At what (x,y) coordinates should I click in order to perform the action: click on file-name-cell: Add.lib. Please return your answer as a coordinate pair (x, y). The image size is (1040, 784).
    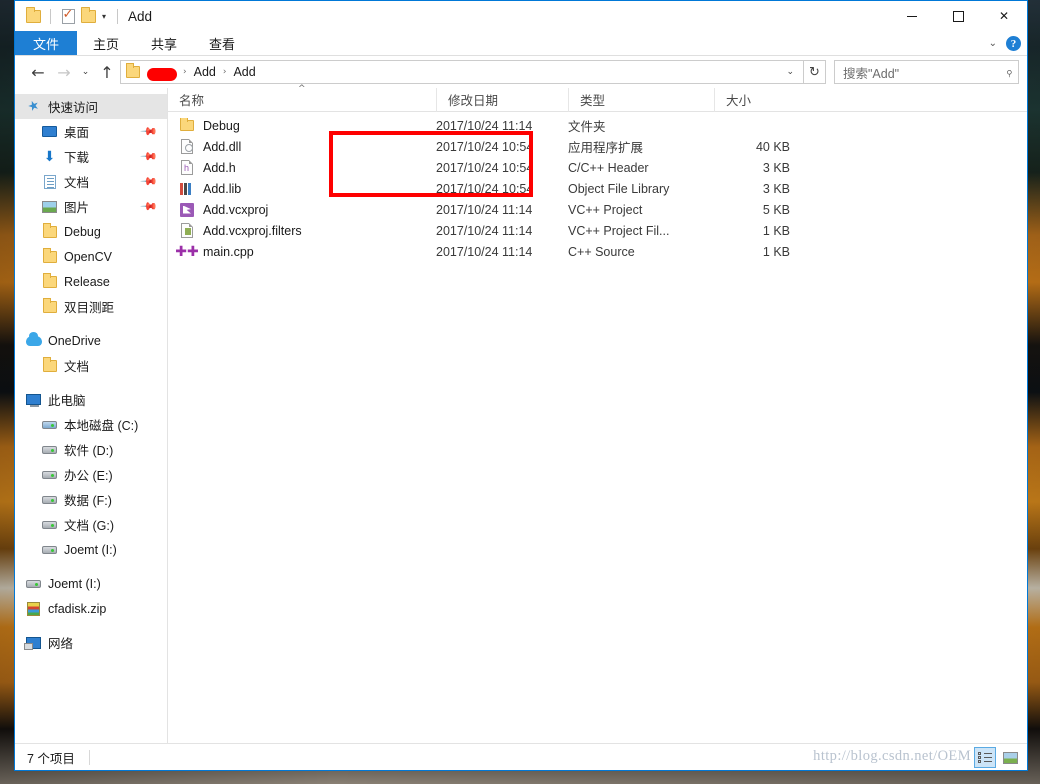
    Looking at the image, I should click on (302, 189).